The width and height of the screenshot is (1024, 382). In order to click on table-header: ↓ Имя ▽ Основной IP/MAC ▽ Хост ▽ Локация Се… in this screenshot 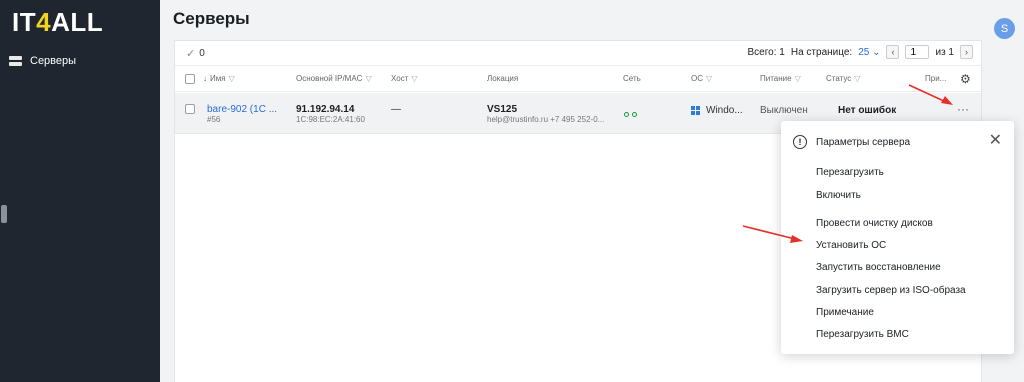, I will do `click(578, 79)`.